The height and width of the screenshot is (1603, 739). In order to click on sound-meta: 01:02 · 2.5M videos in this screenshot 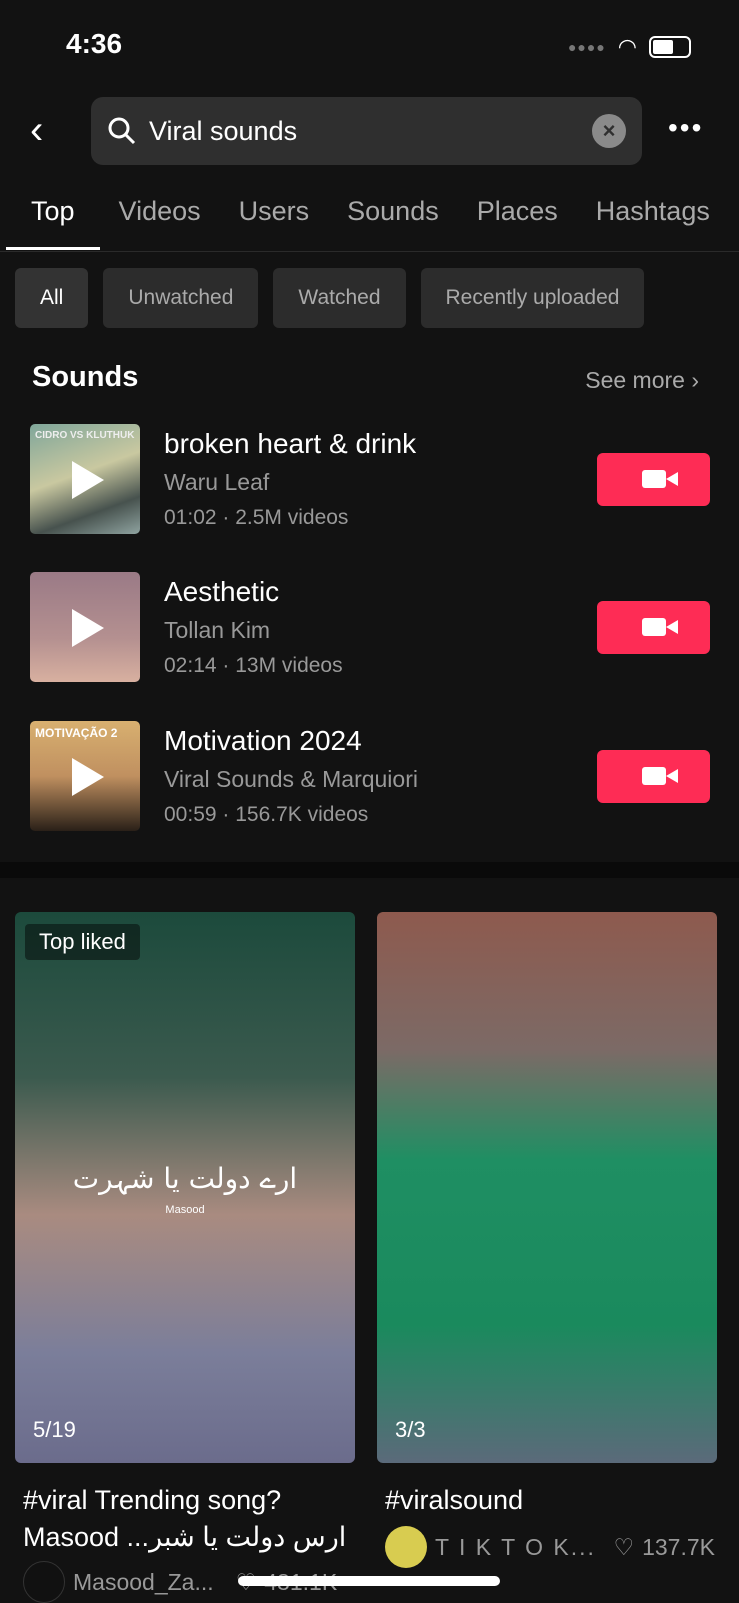, I will do `click(256, 517)`.